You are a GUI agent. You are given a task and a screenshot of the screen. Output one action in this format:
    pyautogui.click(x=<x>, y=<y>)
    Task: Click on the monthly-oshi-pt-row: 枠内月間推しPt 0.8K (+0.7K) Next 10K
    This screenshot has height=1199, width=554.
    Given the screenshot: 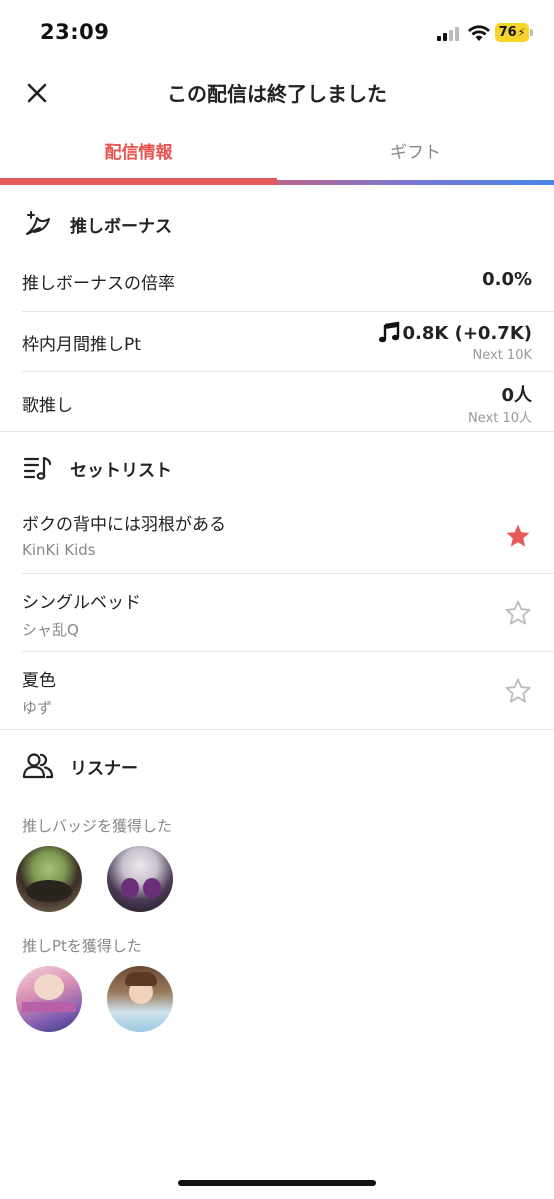 What is the action you would take?
    pyautogui.click(x=277, y=342)
    